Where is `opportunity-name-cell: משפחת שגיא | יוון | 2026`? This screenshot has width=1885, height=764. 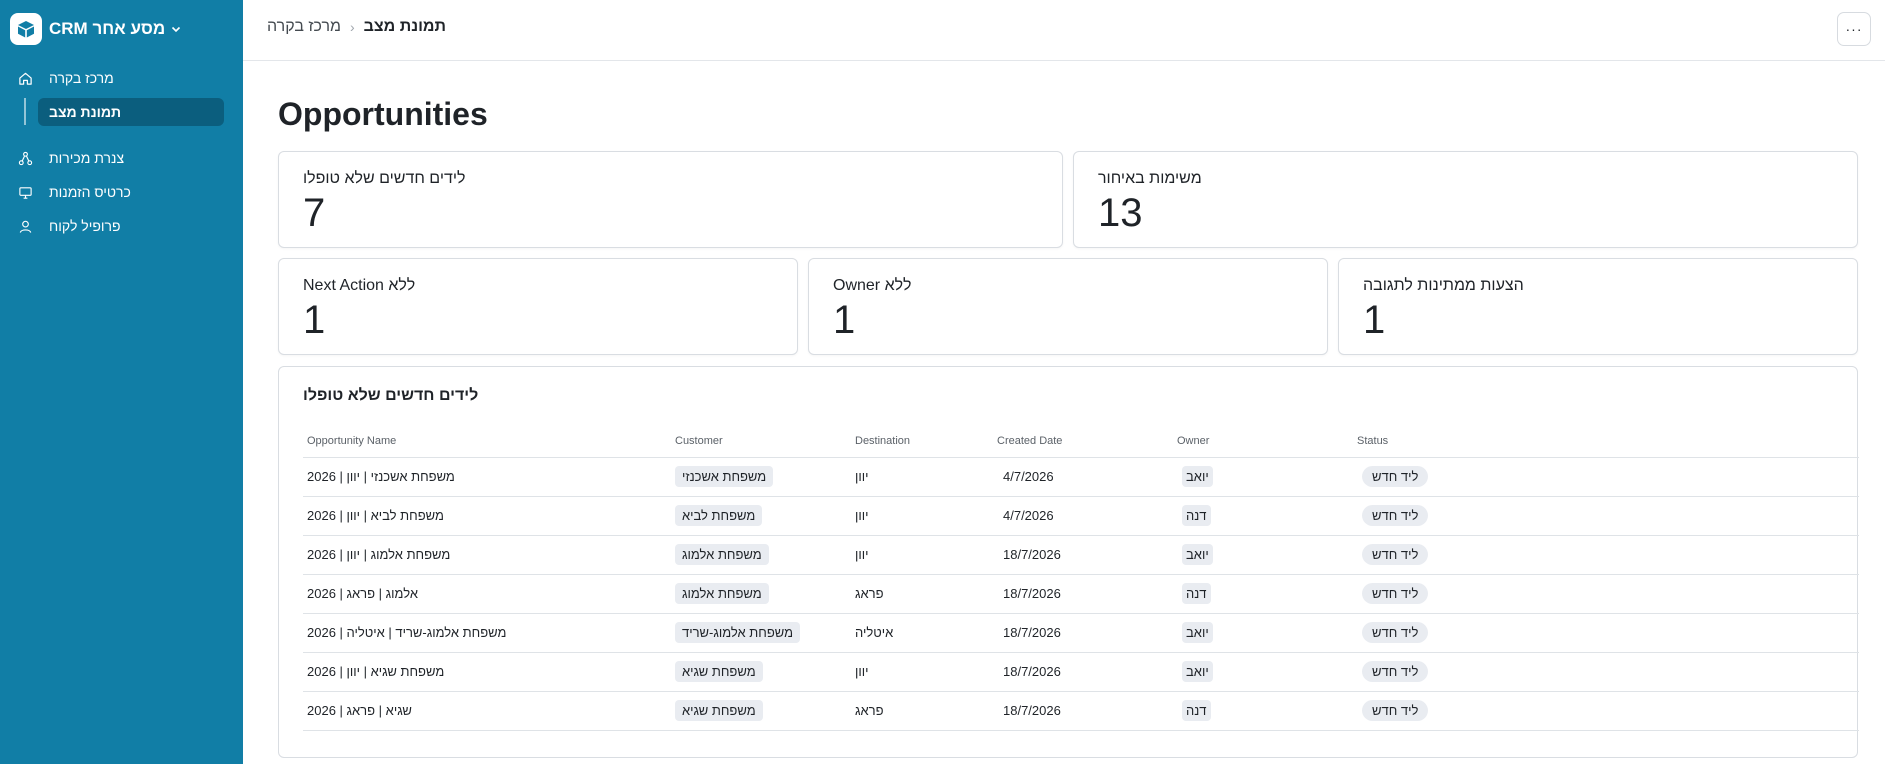
opportunity-name-cell: משפחת שגיא | יוון | 2026 is located at coordinates (487, 672).